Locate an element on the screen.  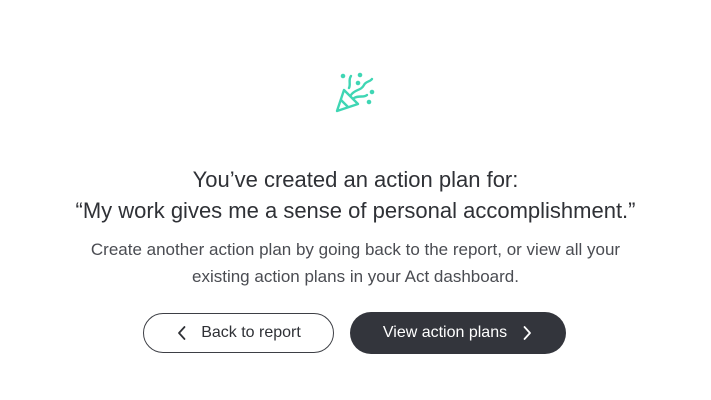
party-popper-icon is located at coordinates (355, 92).